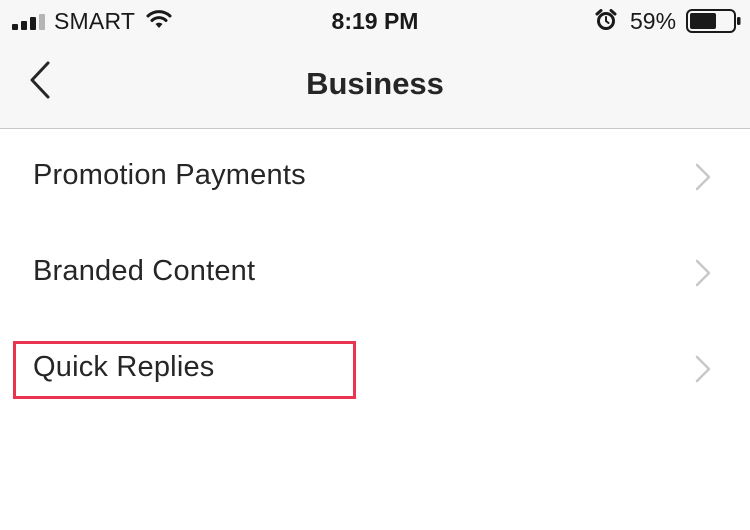 The image size is (750, 530). I want to click on status-bar: SMART 8:19 PM 59%, so click(375, 21).